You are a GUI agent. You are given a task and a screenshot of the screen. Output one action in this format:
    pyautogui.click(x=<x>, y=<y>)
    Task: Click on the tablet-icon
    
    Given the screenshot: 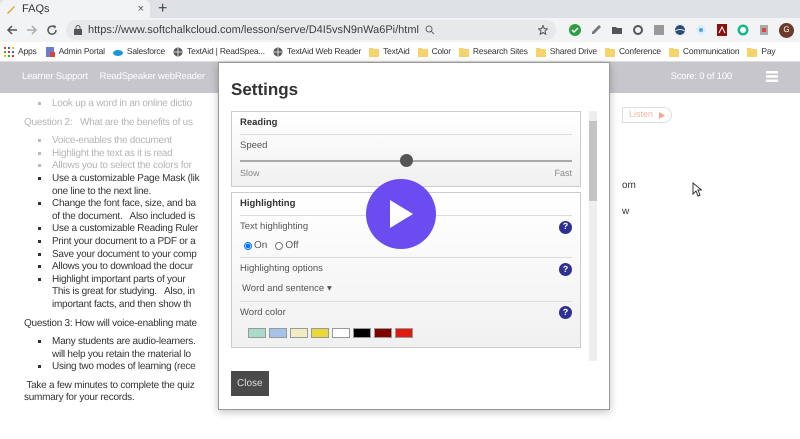 What is the action you would take?
    pyautogui.click(x=764, y=30)
    